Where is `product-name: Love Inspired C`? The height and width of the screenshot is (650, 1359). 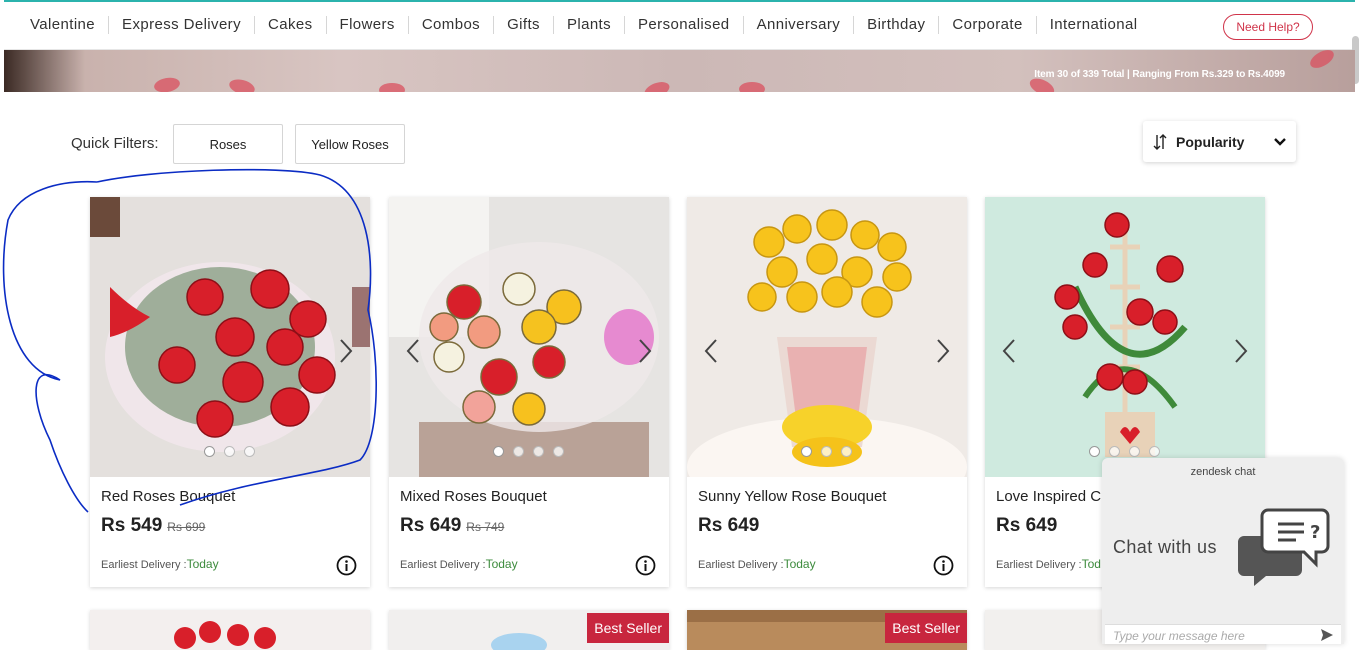
product-name: Love Inspired C is located at coordinates (1048, 496).